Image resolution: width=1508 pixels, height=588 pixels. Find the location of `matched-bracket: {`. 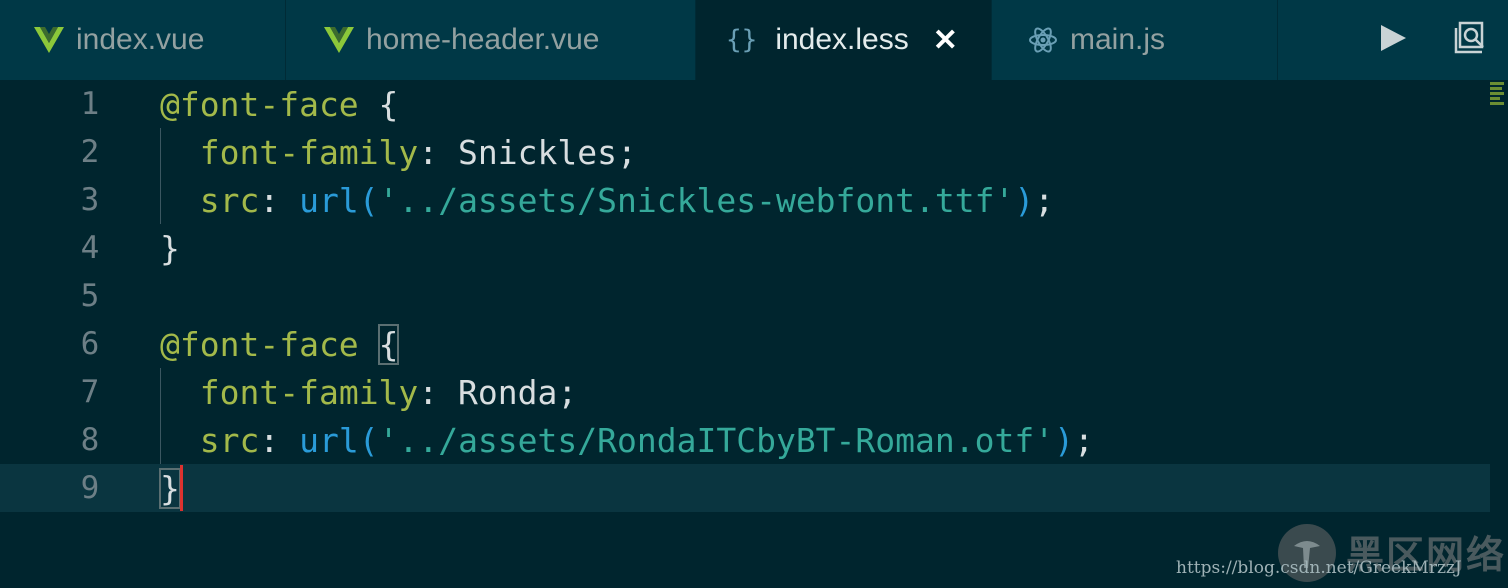

matched-bracket: { is located at coordinates (388, 344).